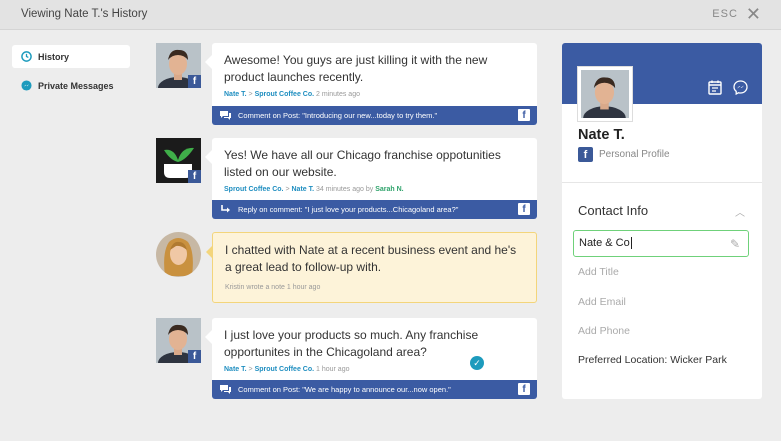 The height and width of the screenshot is (441, 781). What do you see at coordinates (634, 154) in the screenshot?
I see `profile-type-label: Personal Profile` at bounding box center [634, 154].